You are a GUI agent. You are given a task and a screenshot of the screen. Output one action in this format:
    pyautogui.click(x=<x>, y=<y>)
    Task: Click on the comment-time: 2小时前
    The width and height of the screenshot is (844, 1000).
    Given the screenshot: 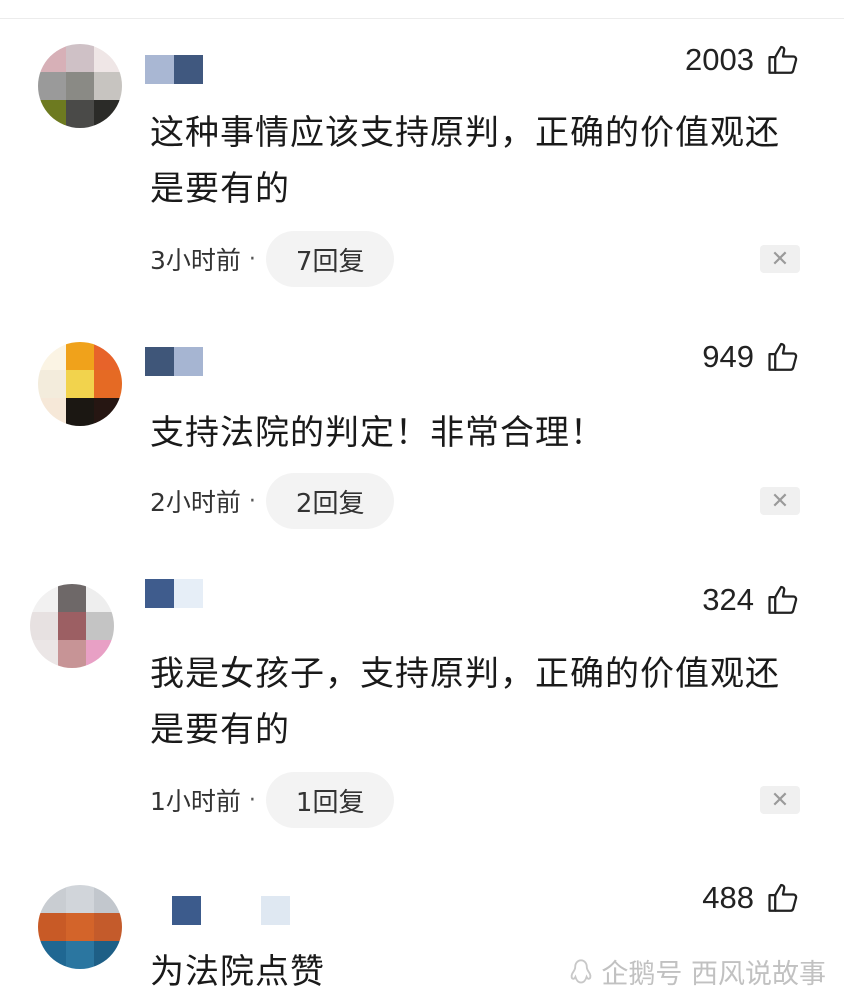 What is the action you would take?
    pyautogui.click(x=195, y=502)
    